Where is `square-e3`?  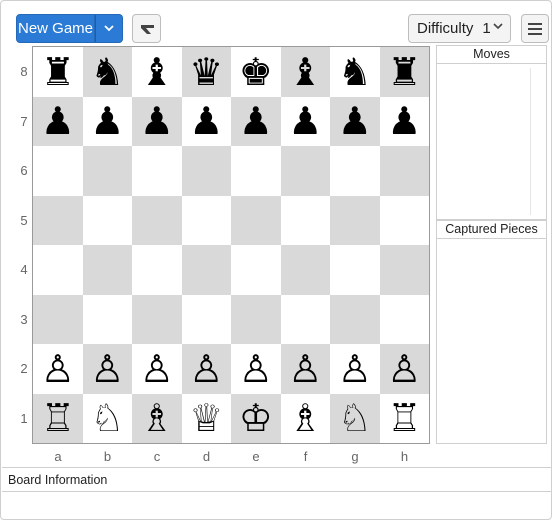
square-e3 is located at coordinates (256, 319).